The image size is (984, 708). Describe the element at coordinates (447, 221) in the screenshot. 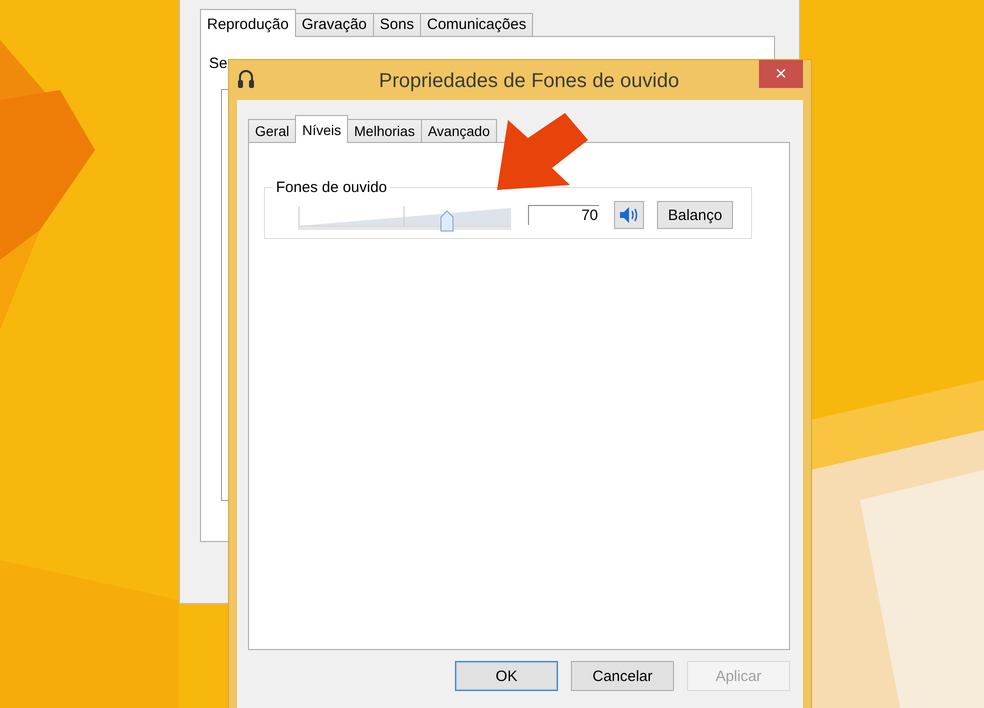

I see `slider-thumb` at that location.